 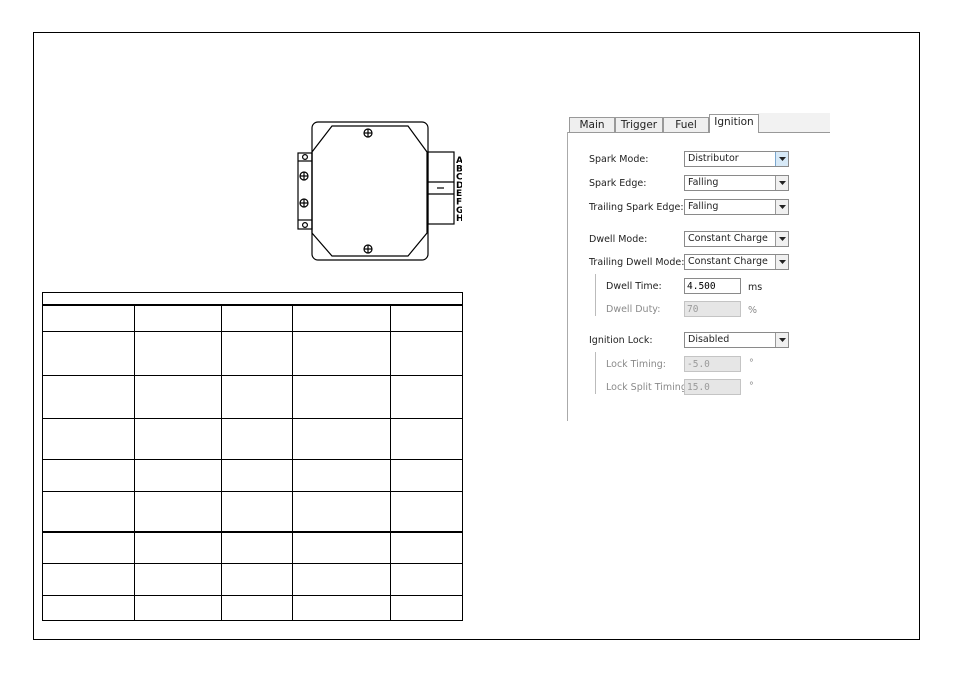 I want to click on tab-fuel: Fuel, so click(x=686, y=124).